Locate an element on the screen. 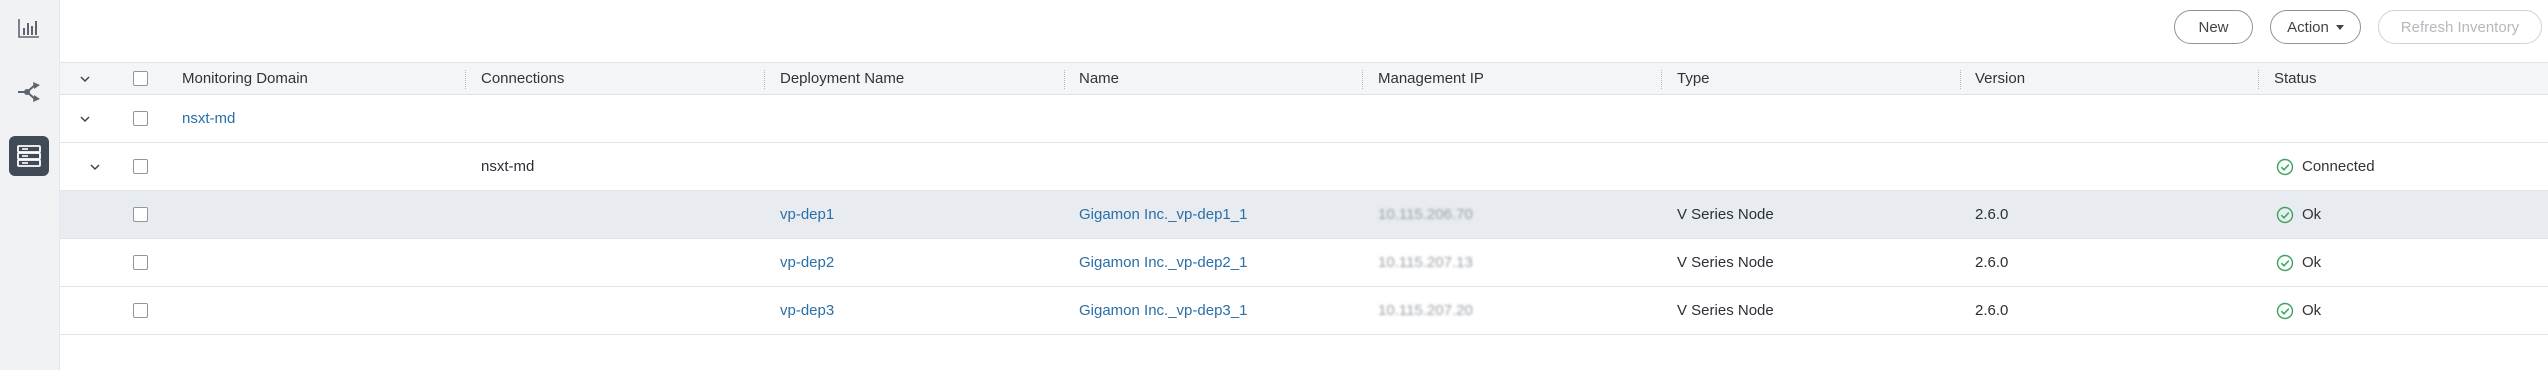 This screenshot has width=2548, height=370. left-sidebar is located at coordinates (30, 185).